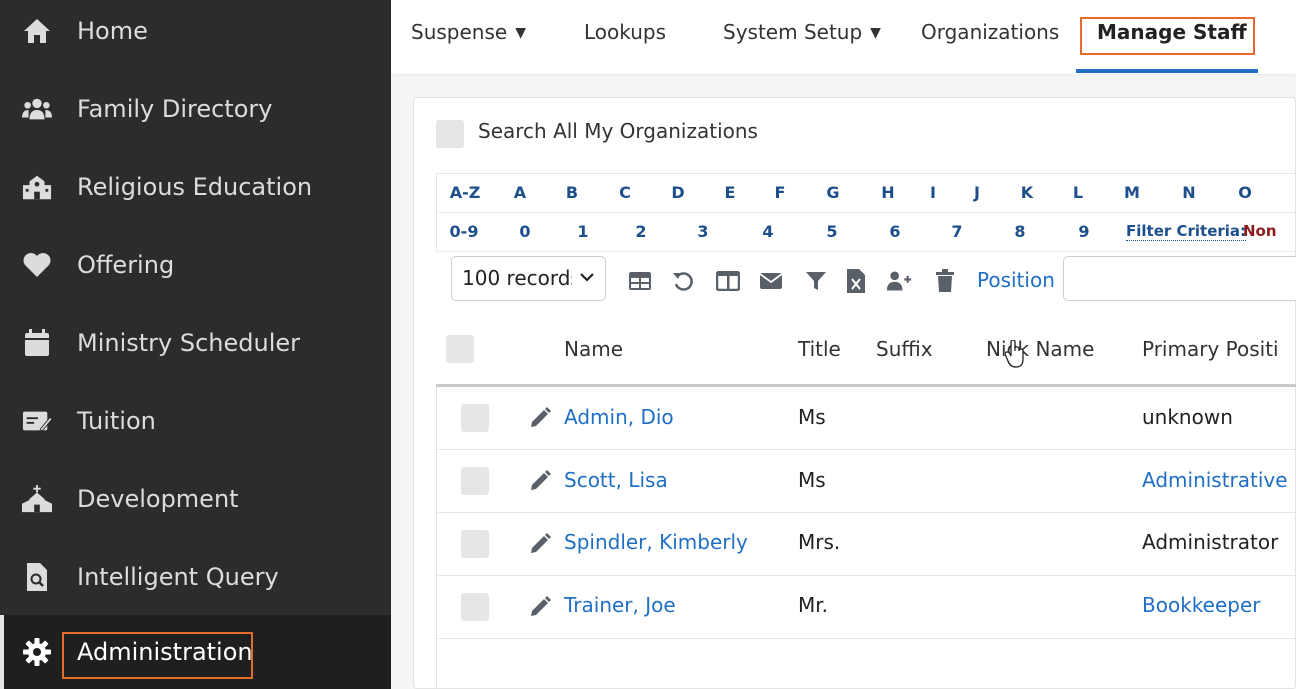 The width and height of the screenshot is (1296, 689). I want to click on staff-title: Ms, so click(812, 480).